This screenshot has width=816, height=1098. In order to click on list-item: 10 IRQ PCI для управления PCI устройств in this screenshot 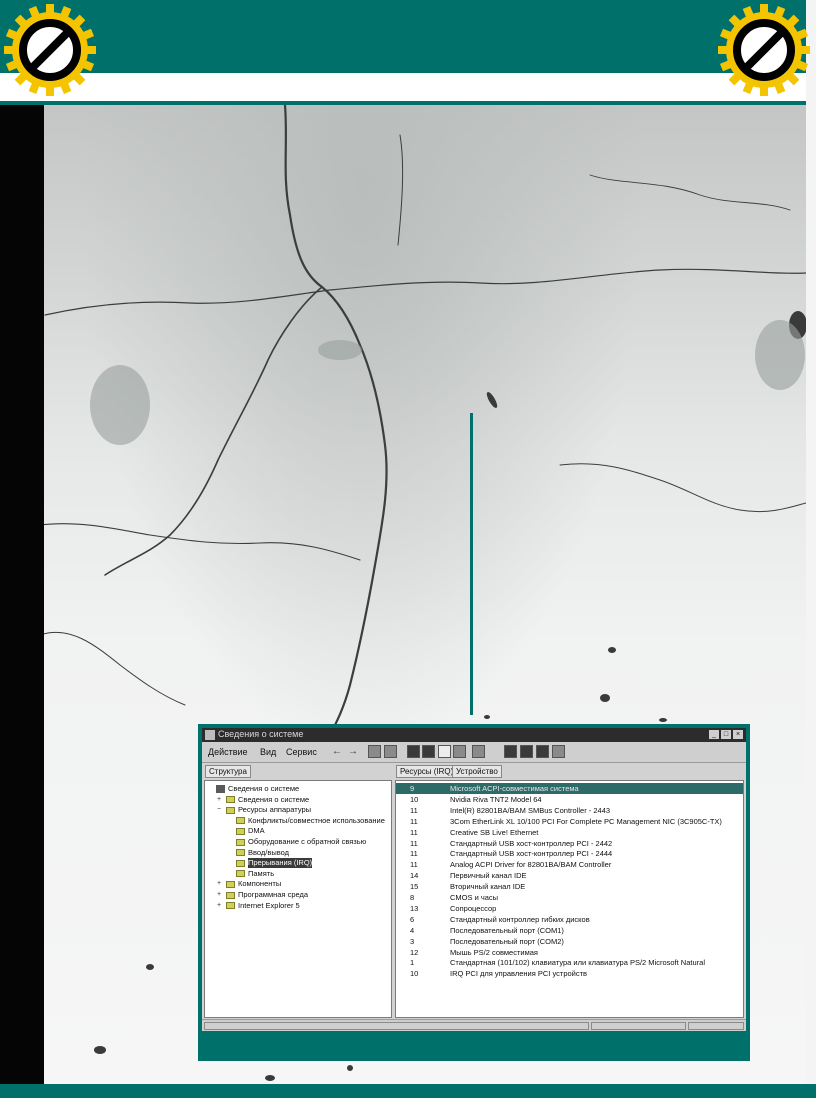, I will do `click(569, 973)`.